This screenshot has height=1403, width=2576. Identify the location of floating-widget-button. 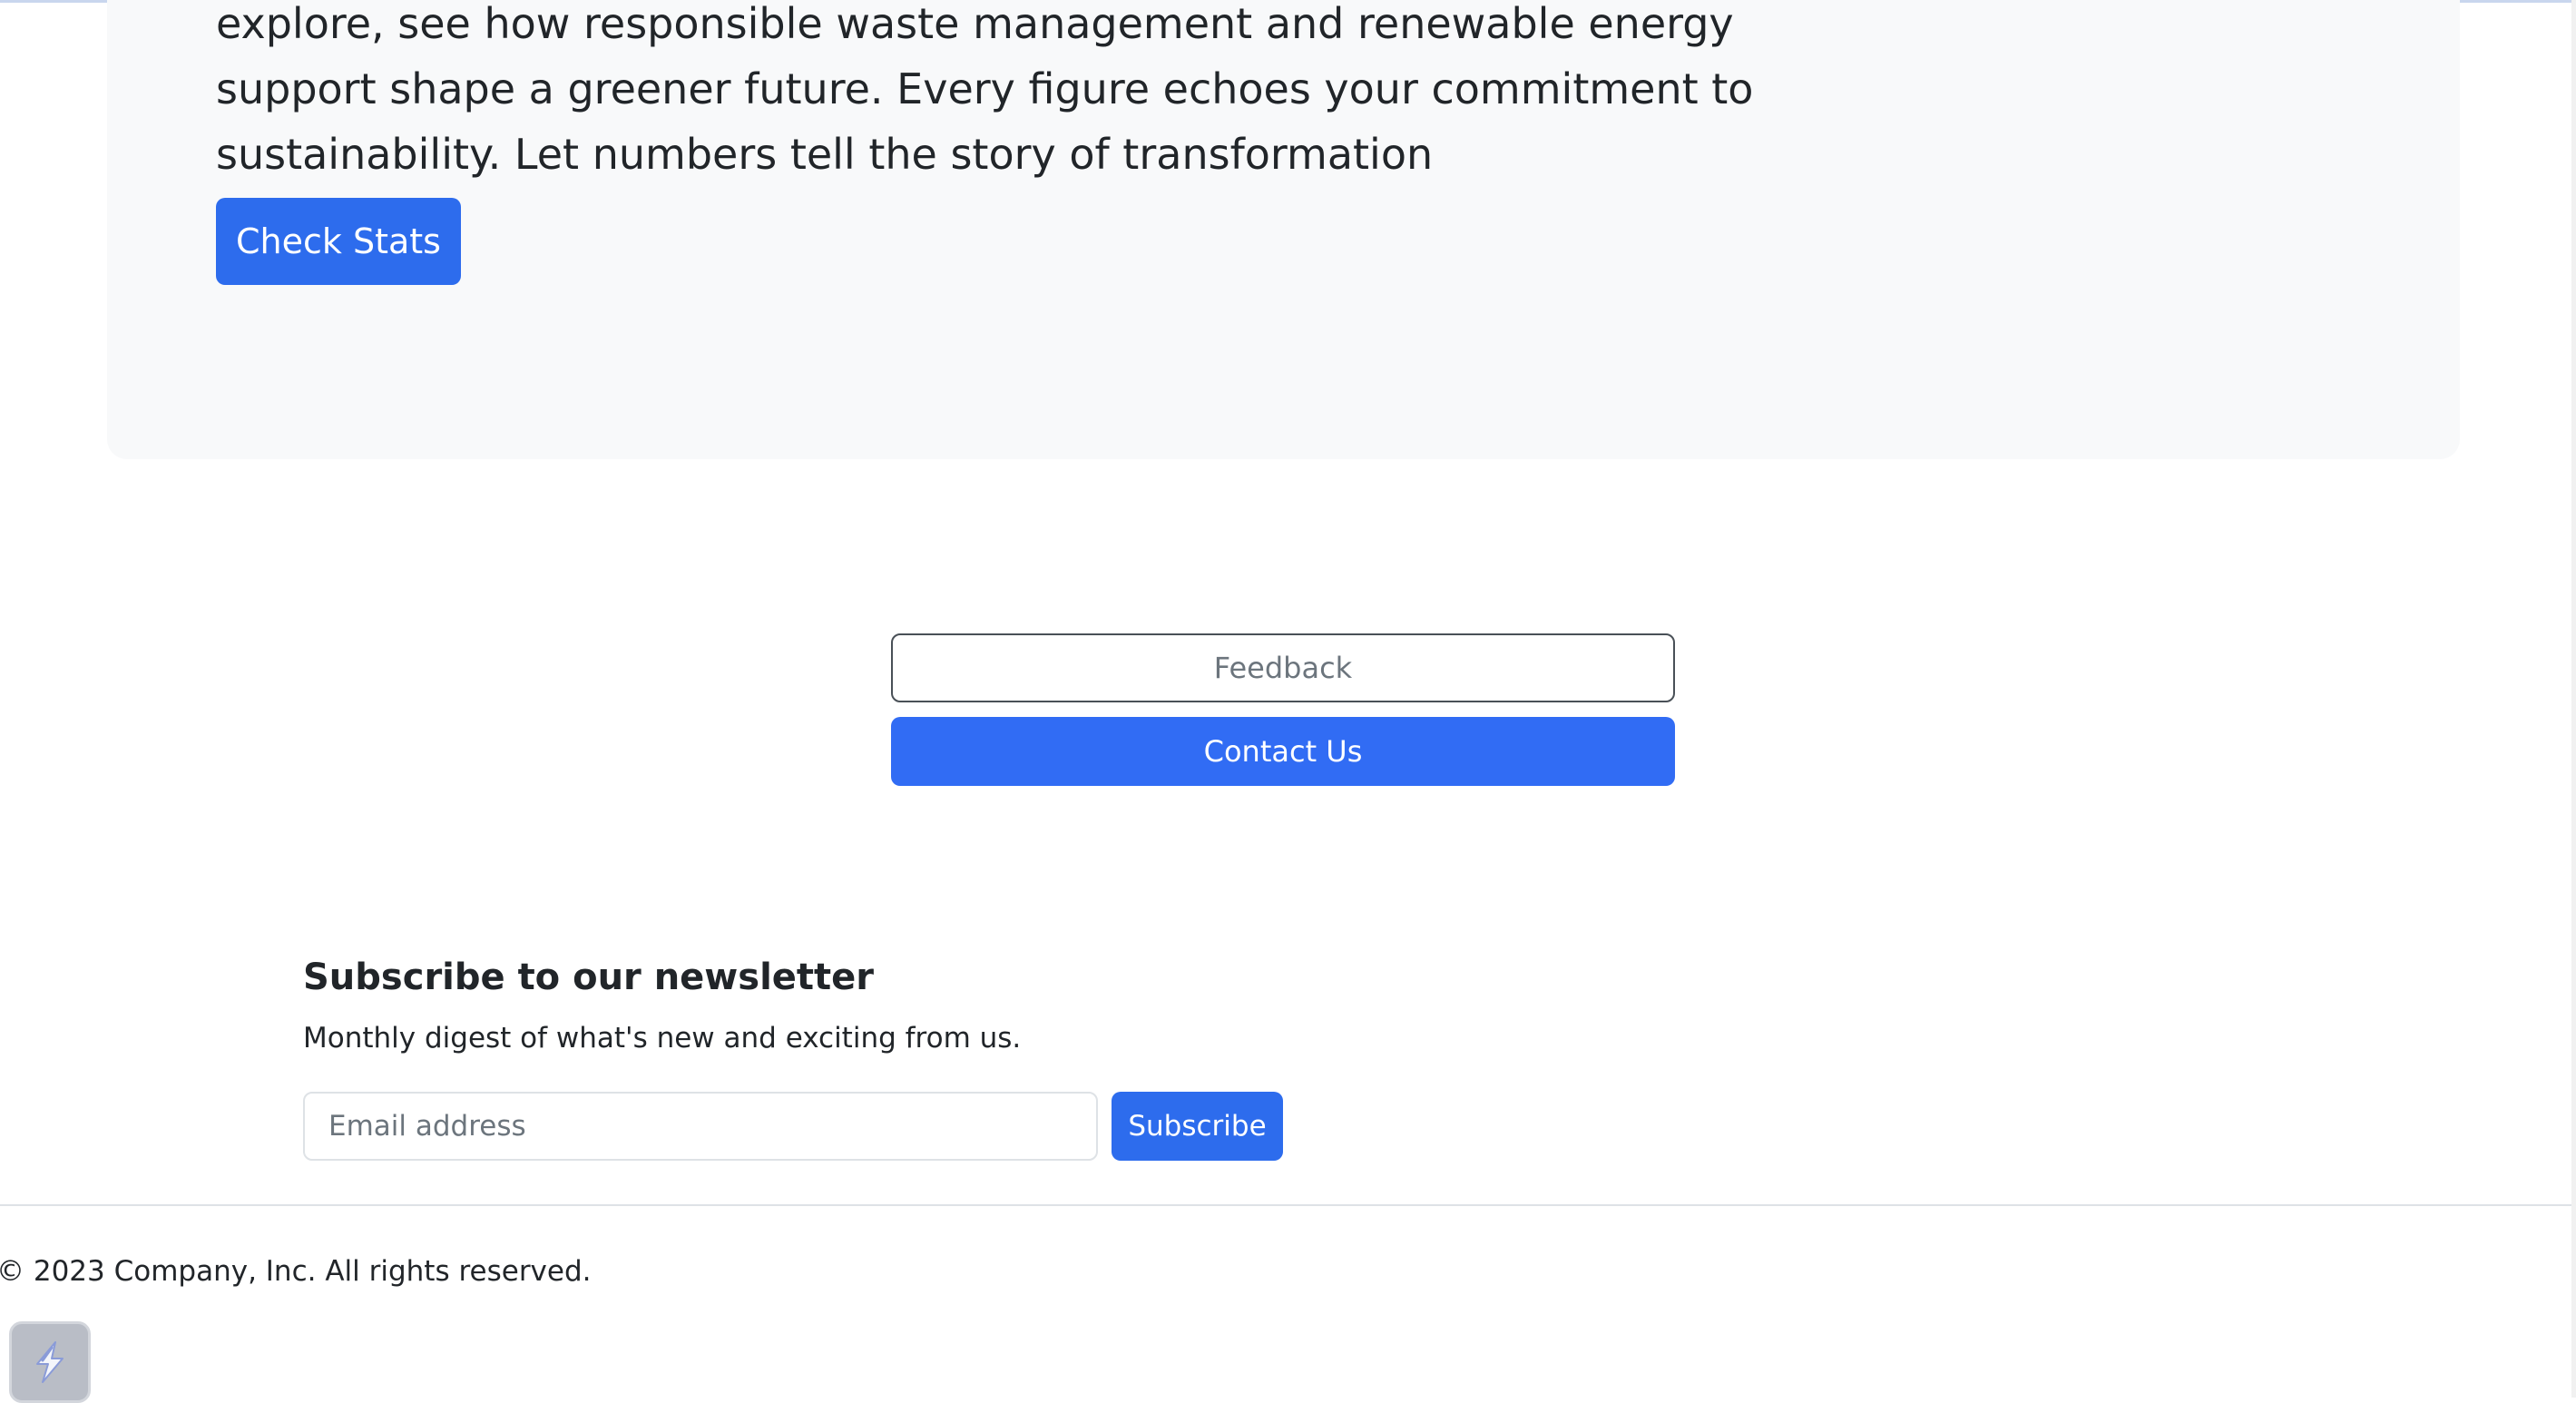
(50, 1362).